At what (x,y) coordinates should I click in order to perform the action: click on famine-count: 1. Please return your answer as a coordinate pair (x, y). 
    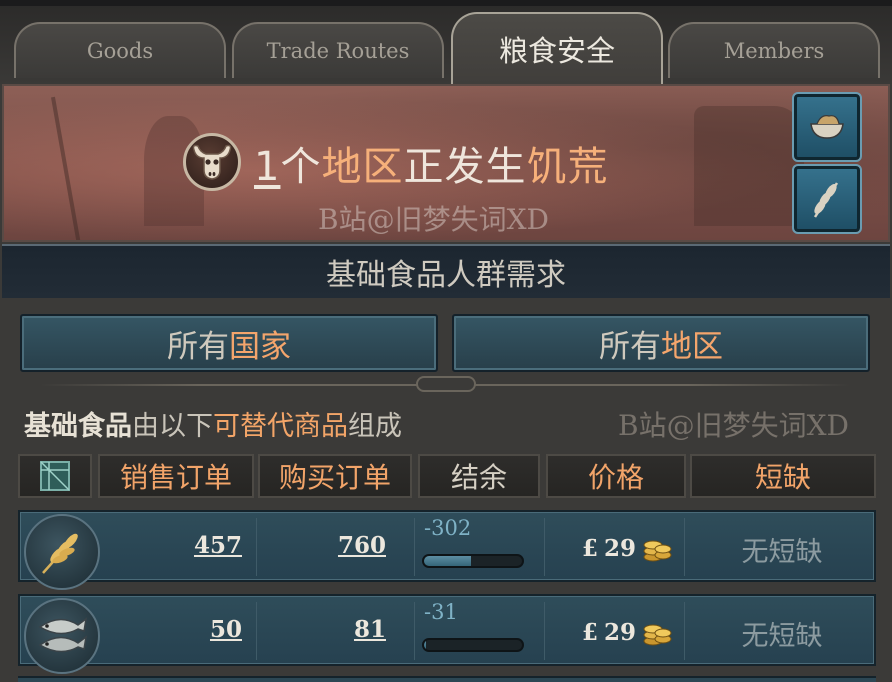
    Looking at the image, I should click on (267, 167).